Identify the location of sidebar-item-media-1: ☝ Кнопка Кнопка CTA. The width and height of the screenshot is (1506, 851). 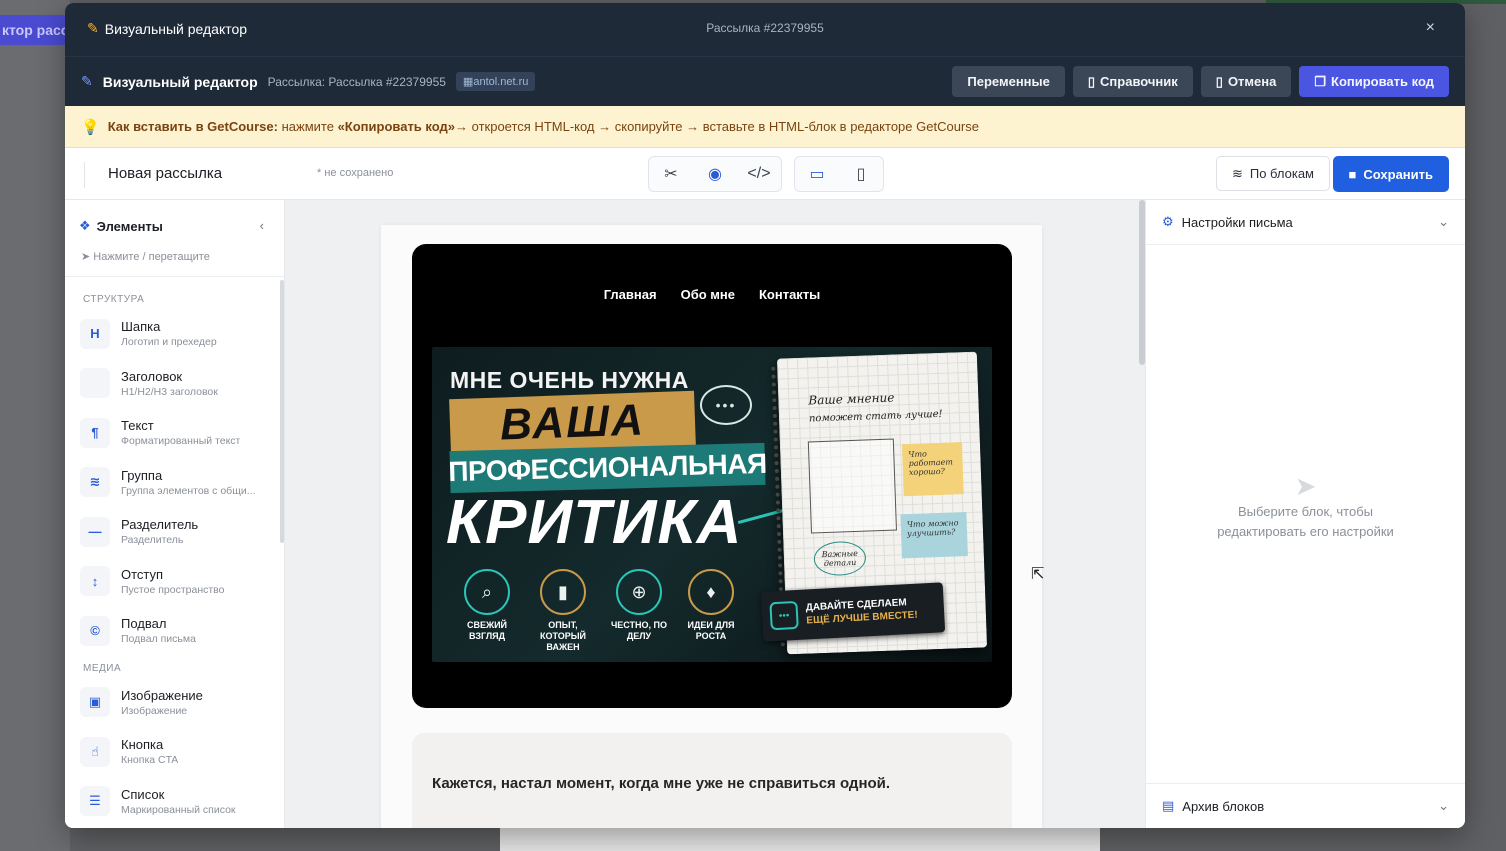
(174, 752).